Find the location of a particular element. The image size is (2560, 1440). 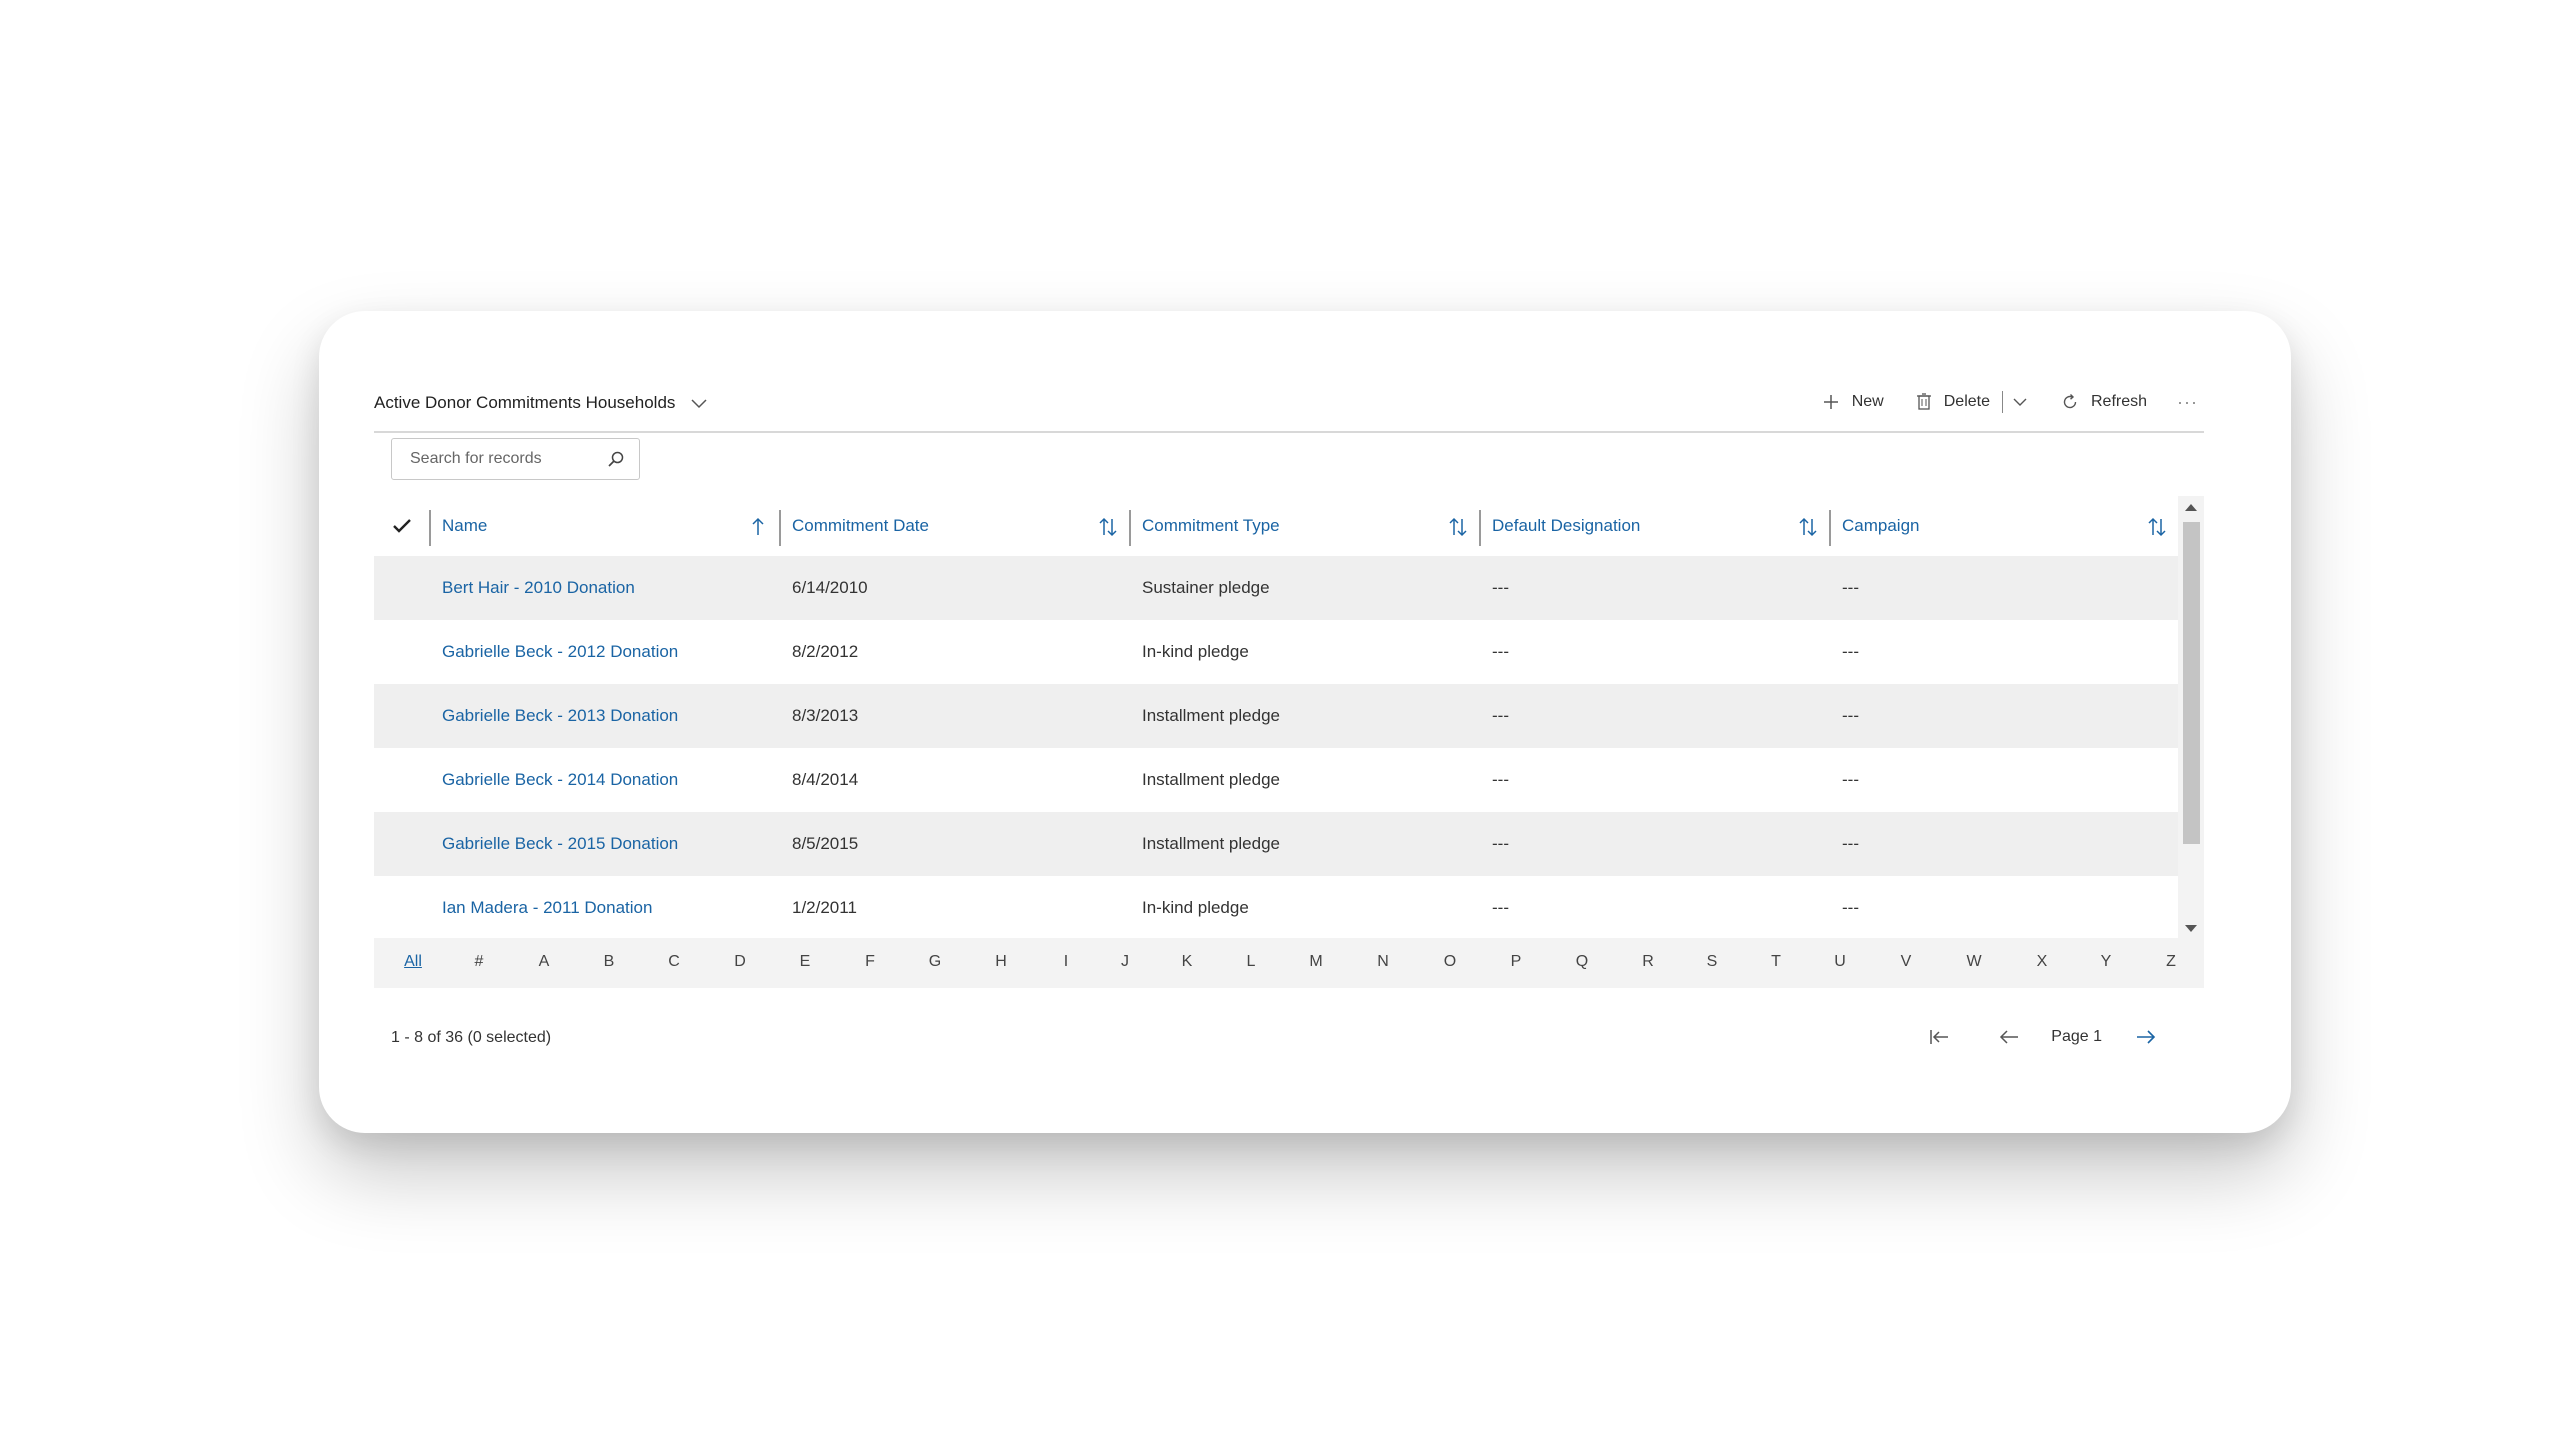

first-page-icon is located at coordinates (1939, 1037).